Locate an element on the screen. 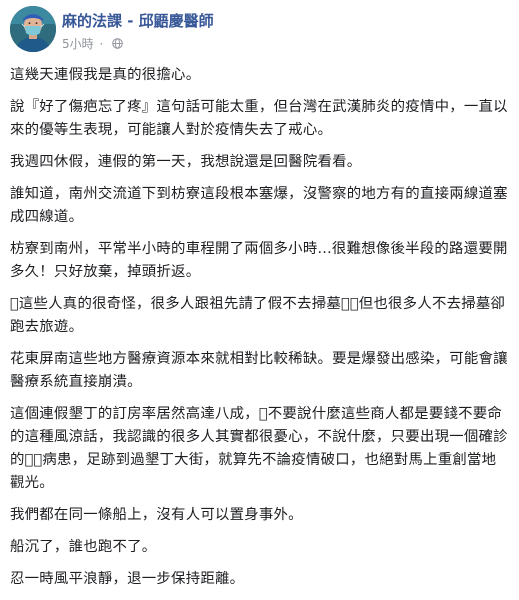  globe-icon is located at coordinates (117, 43).